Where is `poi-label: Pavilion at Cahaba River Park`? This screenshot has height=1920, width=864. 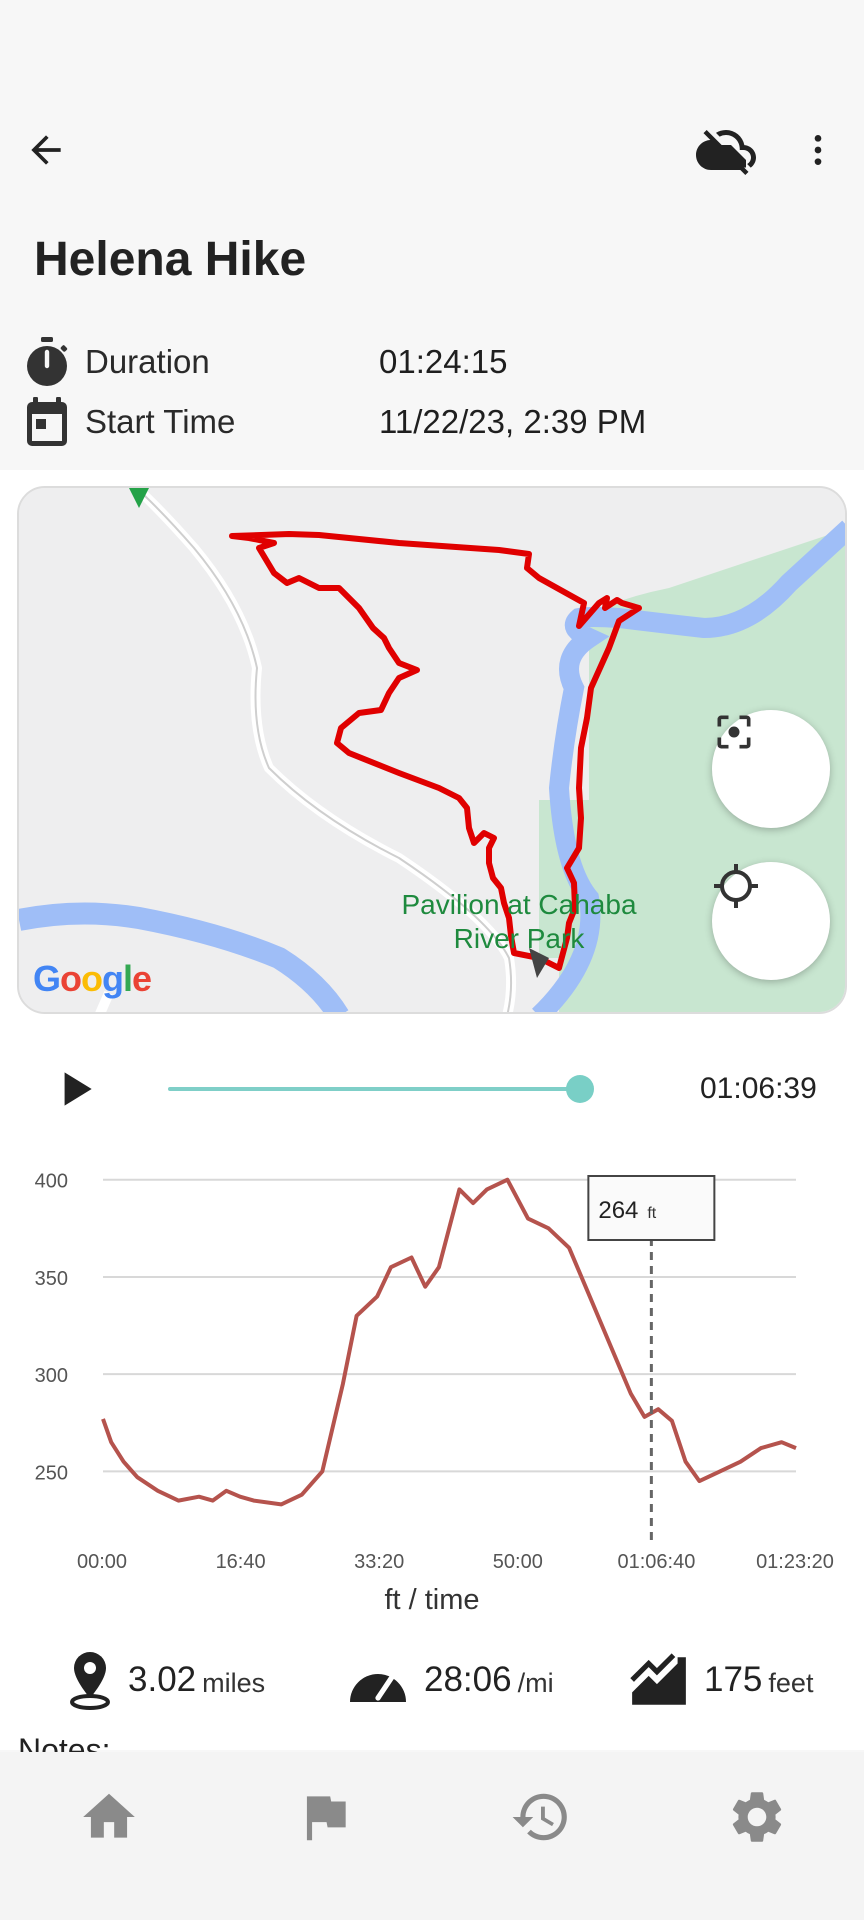
poi-label: Pavilion at Cahaba River Park is located at coordinates (519, 922).